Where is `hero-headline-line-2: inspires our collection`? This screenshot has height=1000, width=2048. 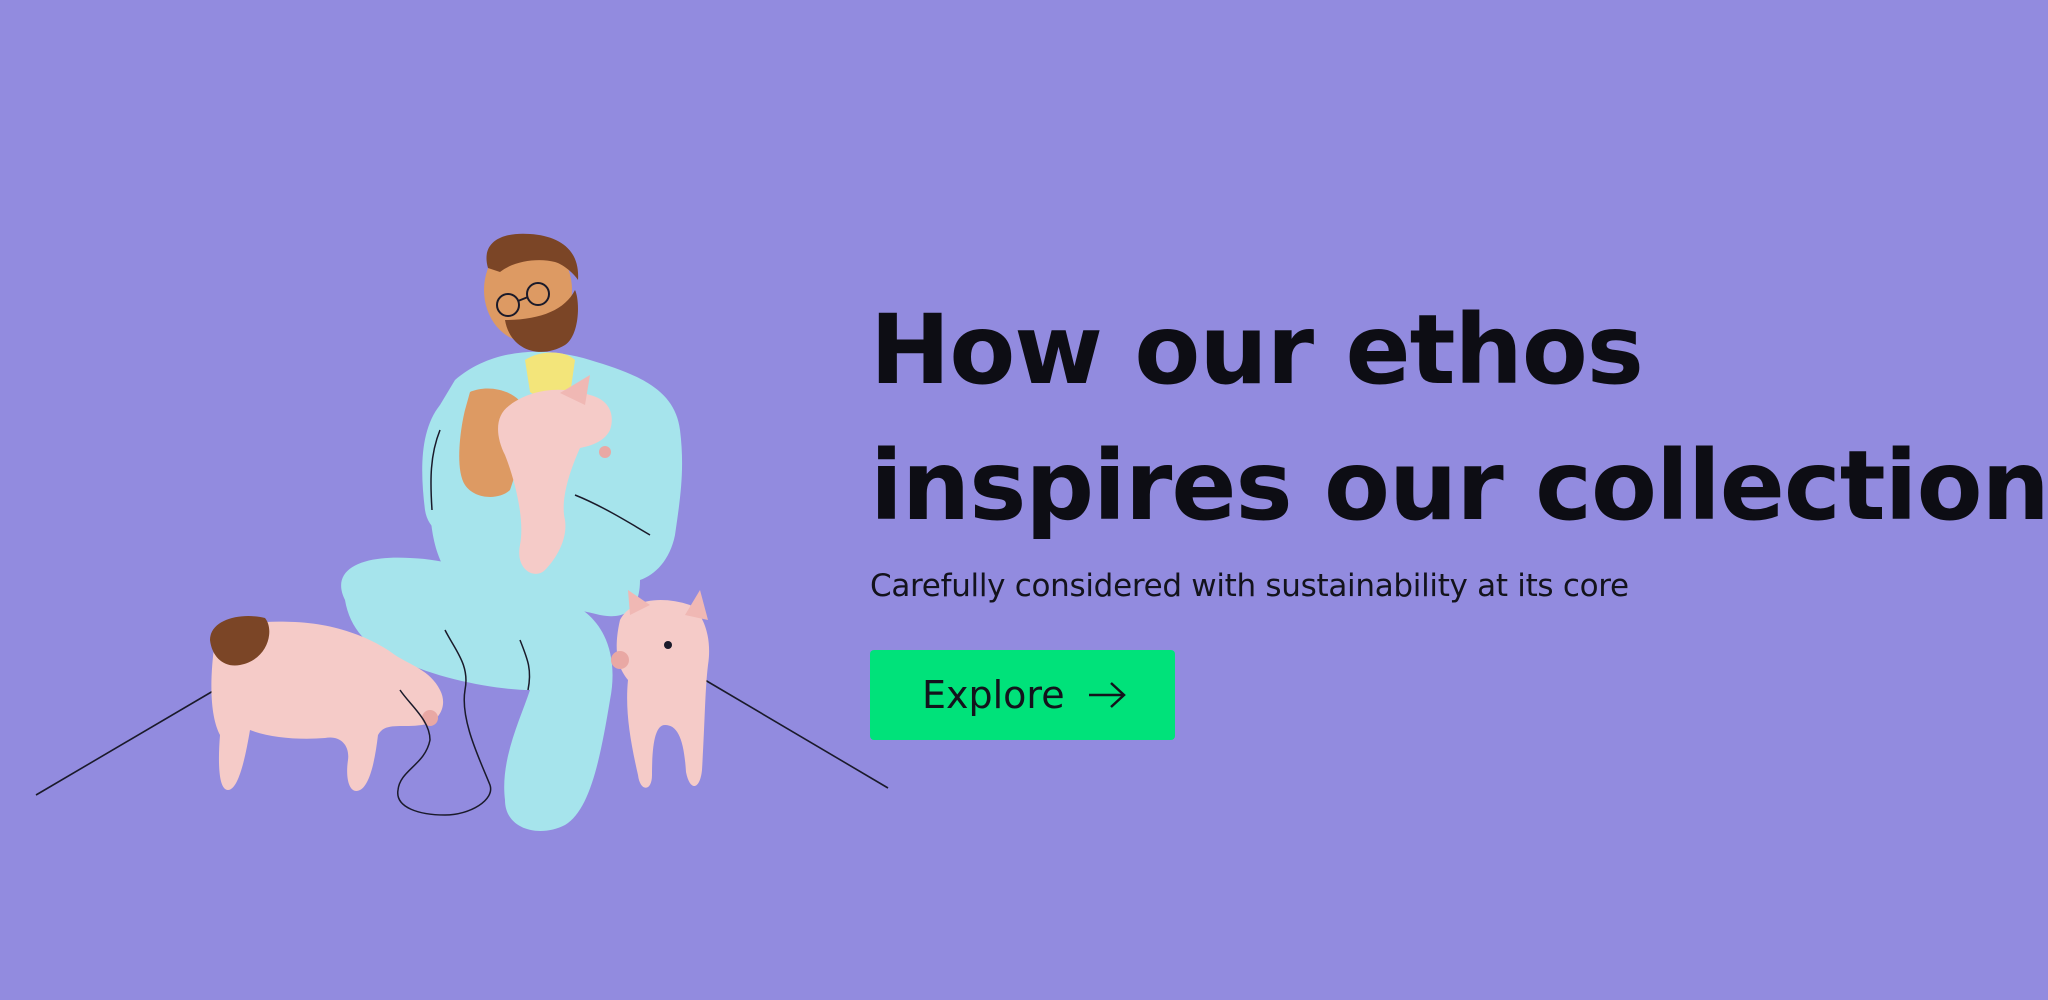 hero-headline-line-2: inspires our collection is located at coordinates (1459, 486).